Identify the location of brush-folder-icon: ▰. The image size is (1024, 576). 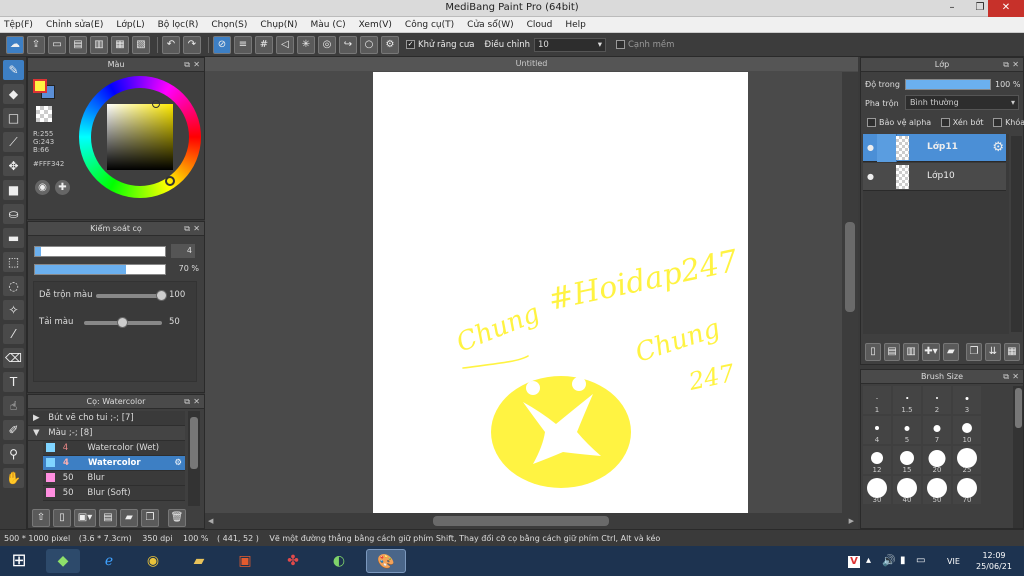
(129, 518).